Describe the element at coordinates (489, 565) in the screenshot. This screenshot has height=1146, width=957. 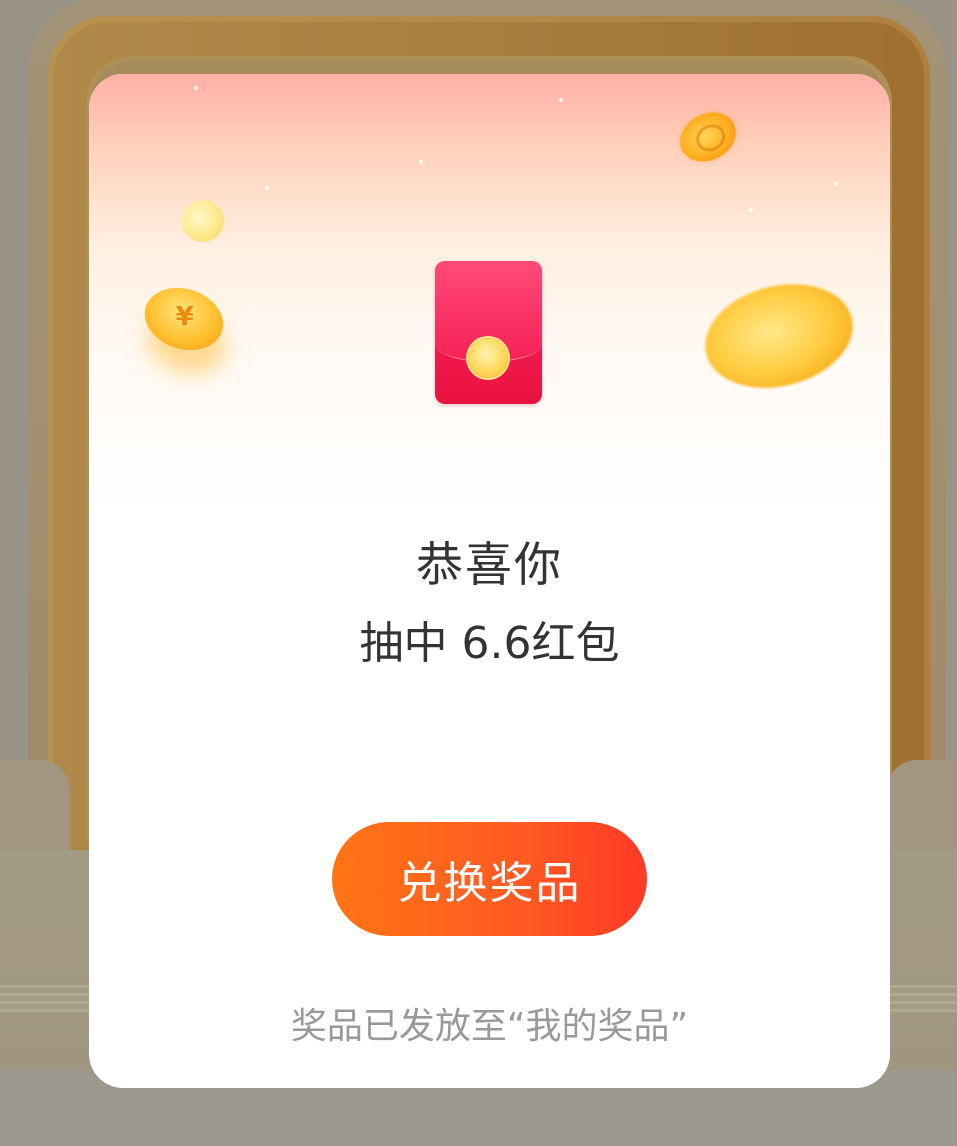
I see `congrats-title: 恭喜你` at that location.